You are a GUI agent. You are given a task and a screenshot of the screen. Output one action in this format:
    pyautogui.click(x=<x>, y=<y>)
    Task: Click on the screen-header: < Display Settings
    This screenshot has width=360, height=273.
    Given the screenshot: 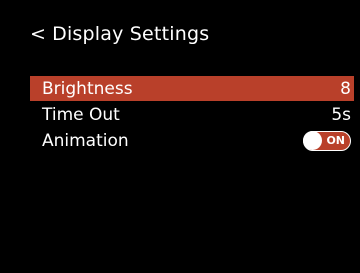 What is the action you would take?
    pyautogui.click(x=119, y=34)
    